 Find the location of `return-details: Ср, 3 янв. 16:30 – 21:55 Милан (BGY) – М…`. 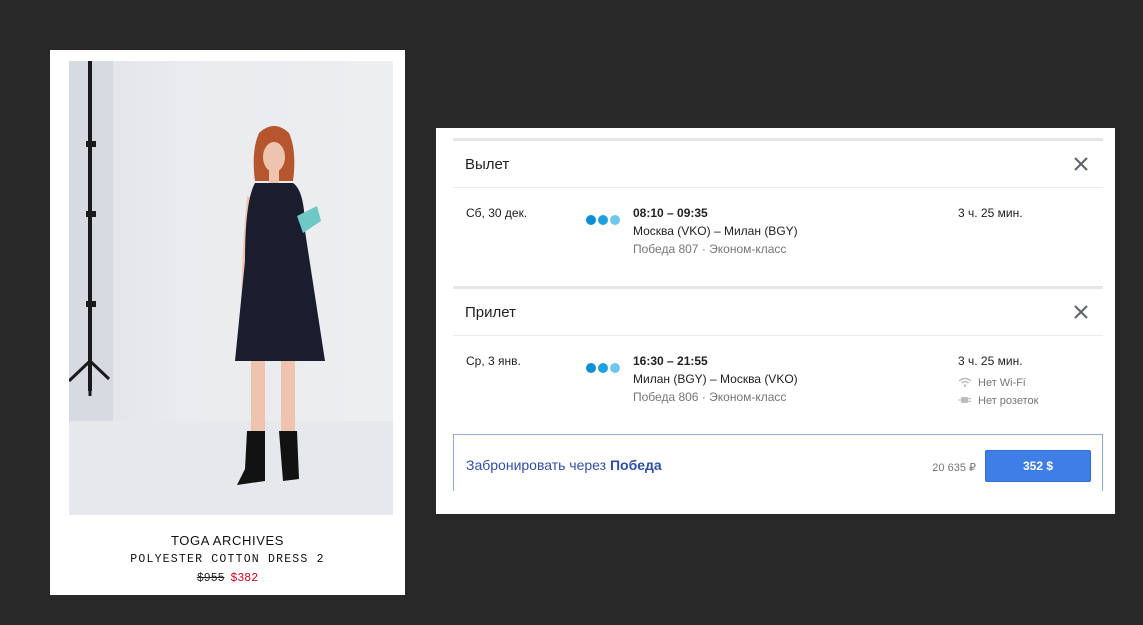

return-details: Ср, 3 янв. 16:30 – 21:55 Милан (BGY) – М… is located at coordinates (778, 384).